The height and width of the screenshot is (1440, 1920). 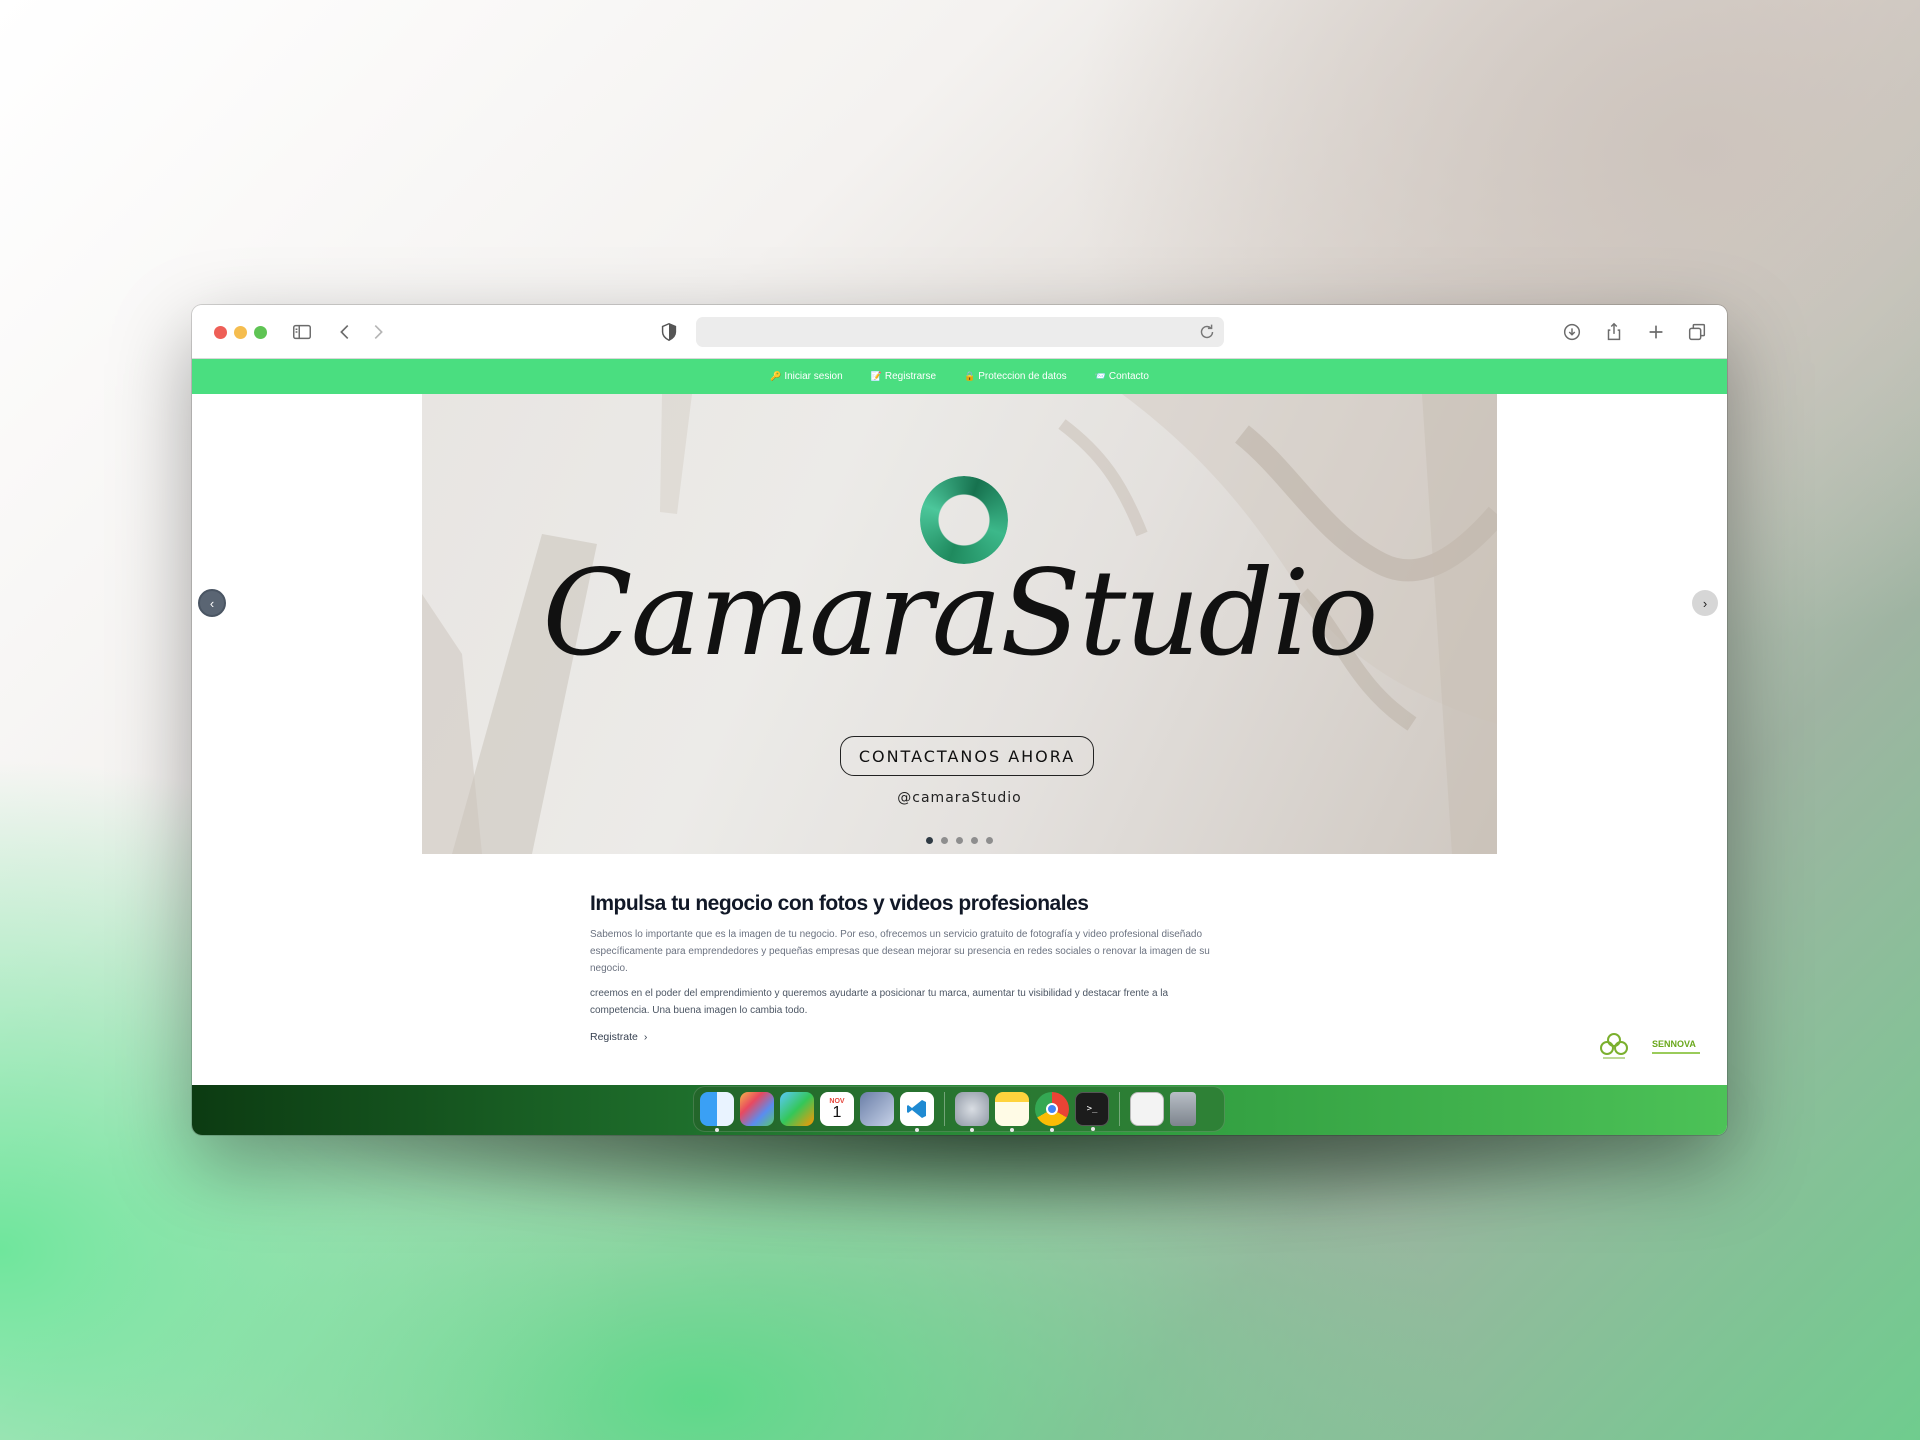 I want to click on launchpad-icon, so click(x=757, y=1109).